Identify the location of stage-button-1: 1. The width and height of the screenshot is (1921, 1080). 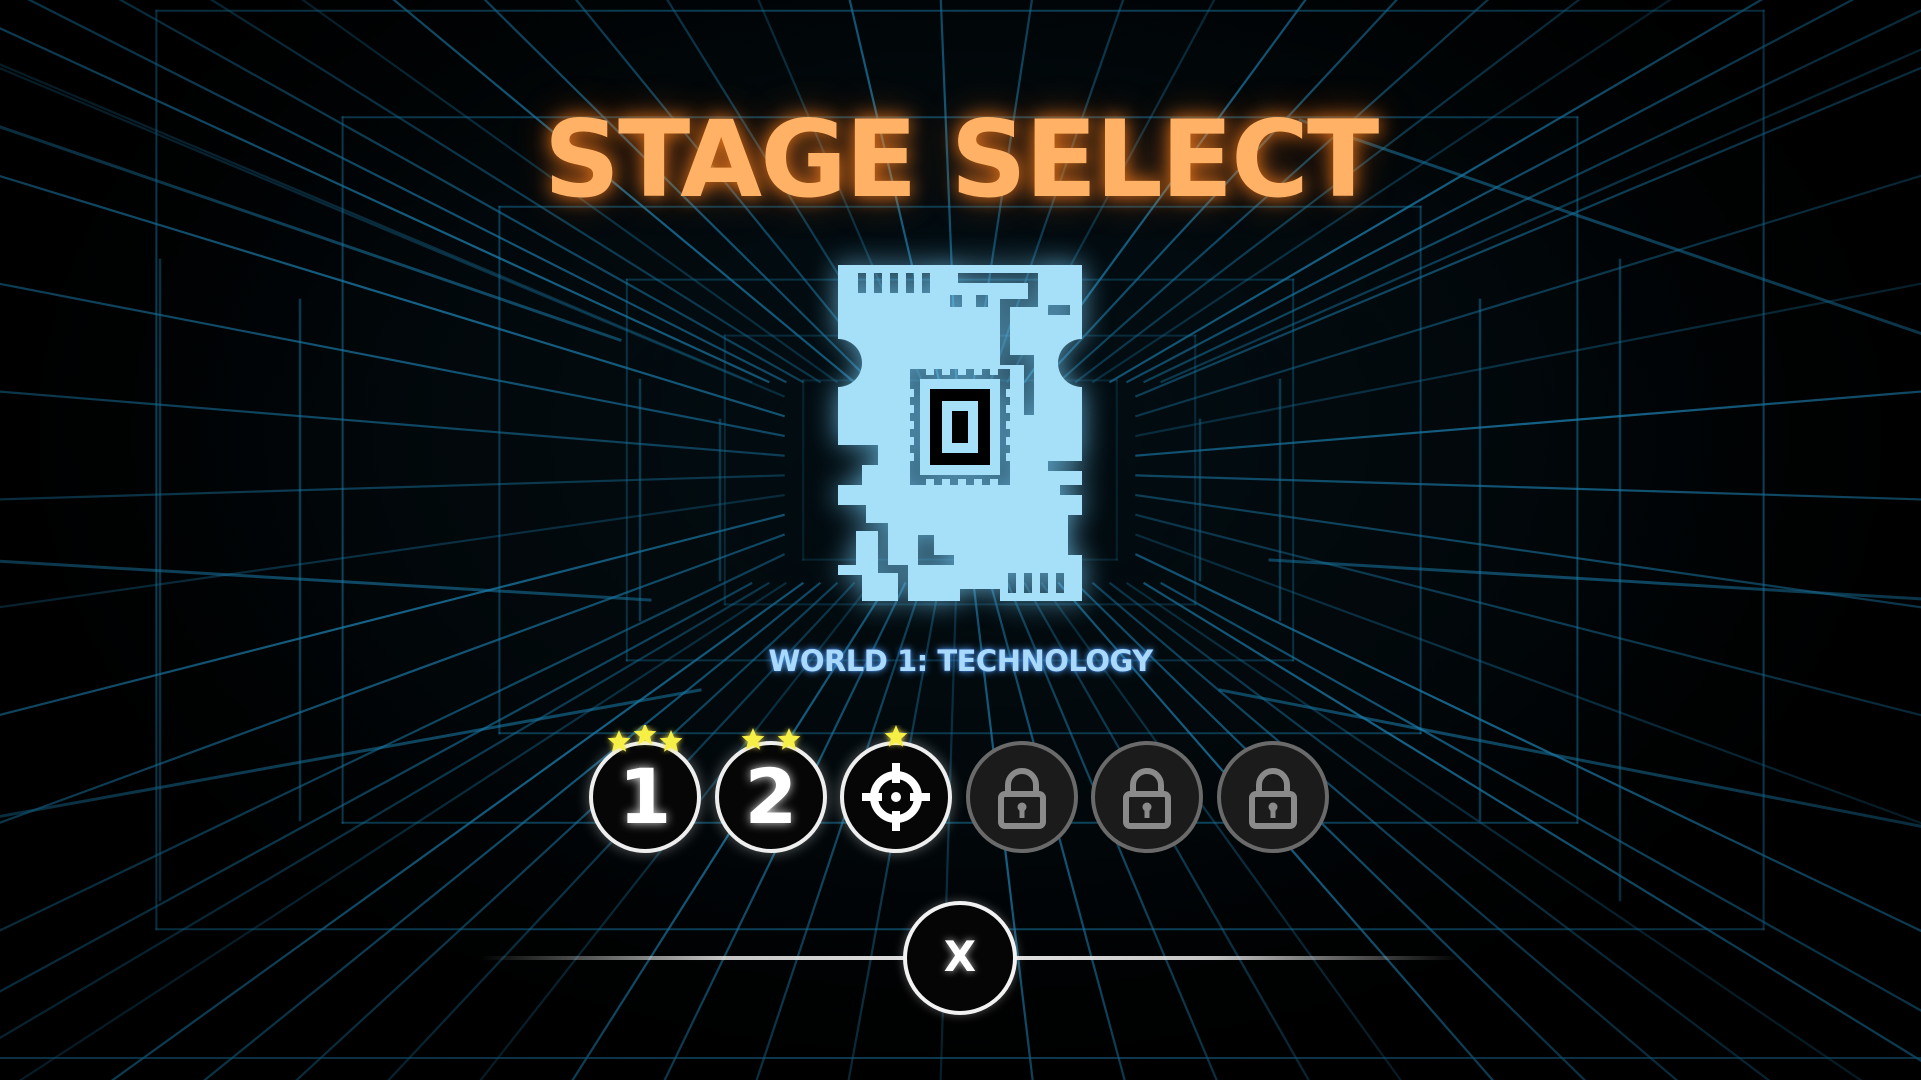
(645, 789).